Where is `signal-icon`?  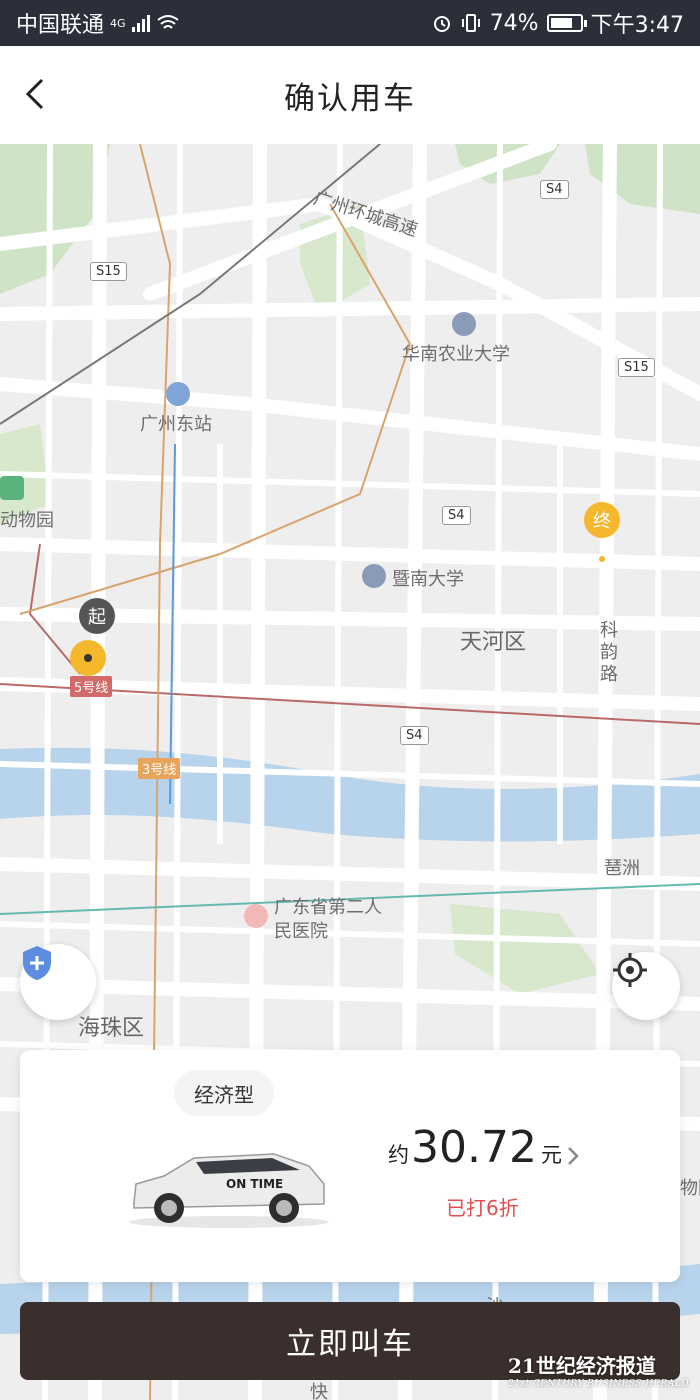 signal-icon is located at coordinates (140, 23).